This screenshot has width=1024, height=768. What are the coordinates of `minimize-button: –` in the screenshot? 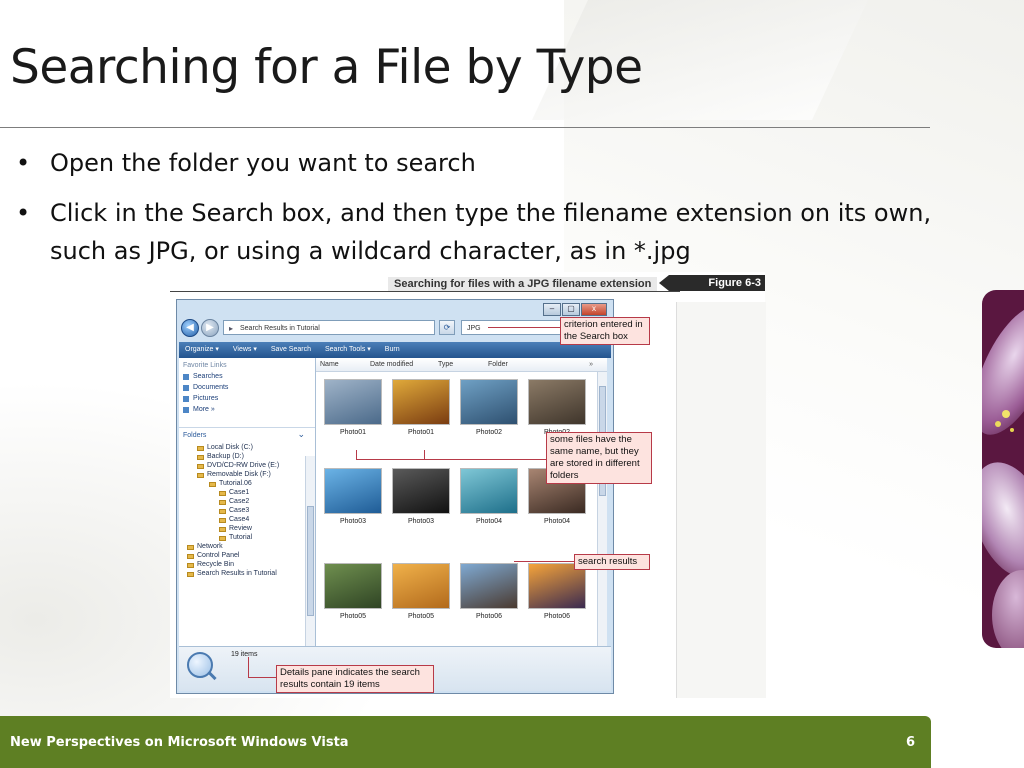 It's located at (552, 309).